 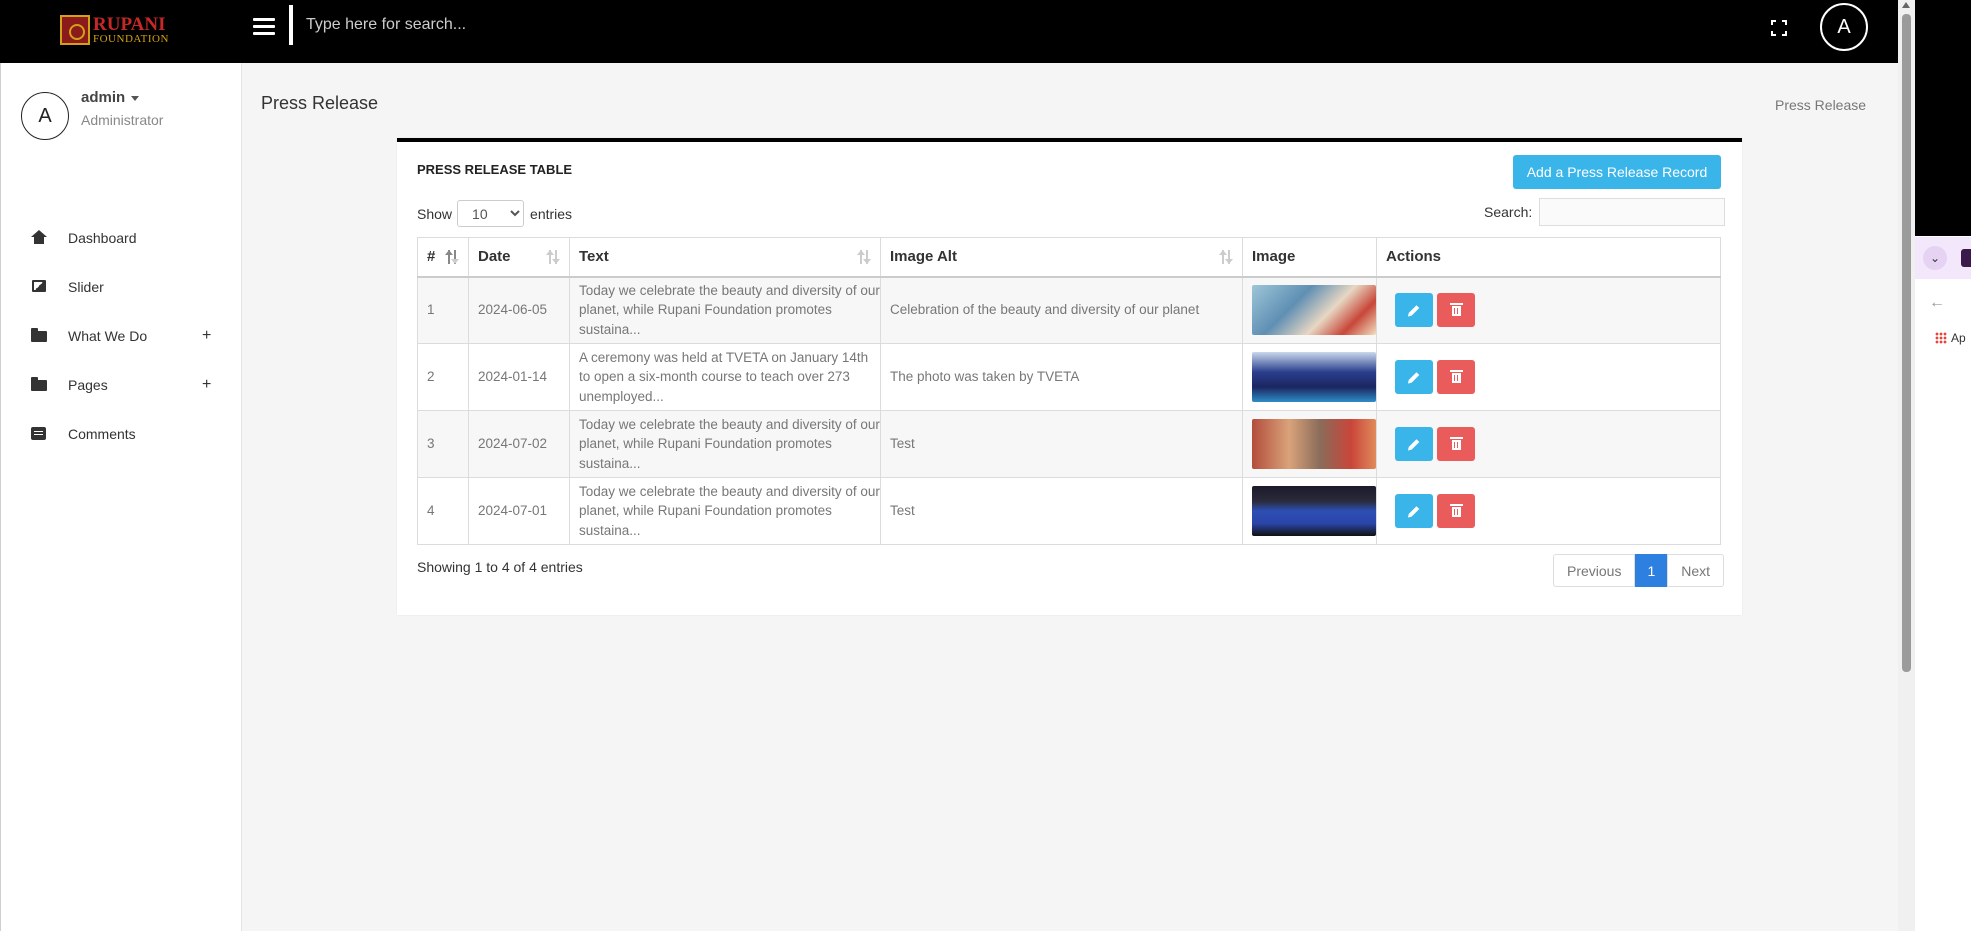 What do you see at coordinates (519, 310) in the screenshot?
I see `cell-date: 2024-06-05` at bounding box center [519, 310].